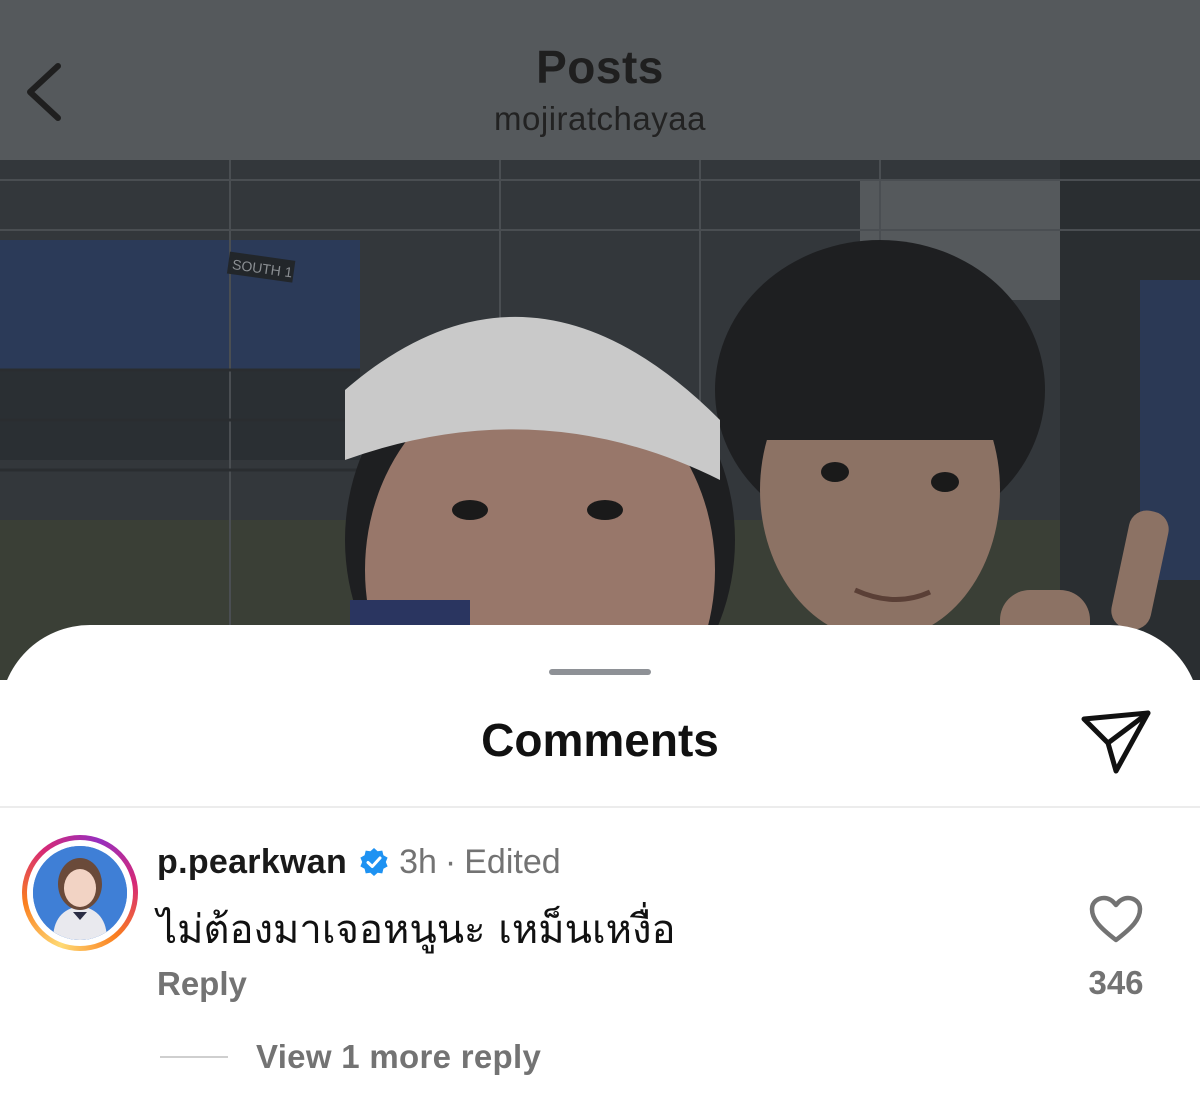 The width and height of the screenshot is (1200, 1115). I want to click on comments-title: Comments, so click(600, 740).